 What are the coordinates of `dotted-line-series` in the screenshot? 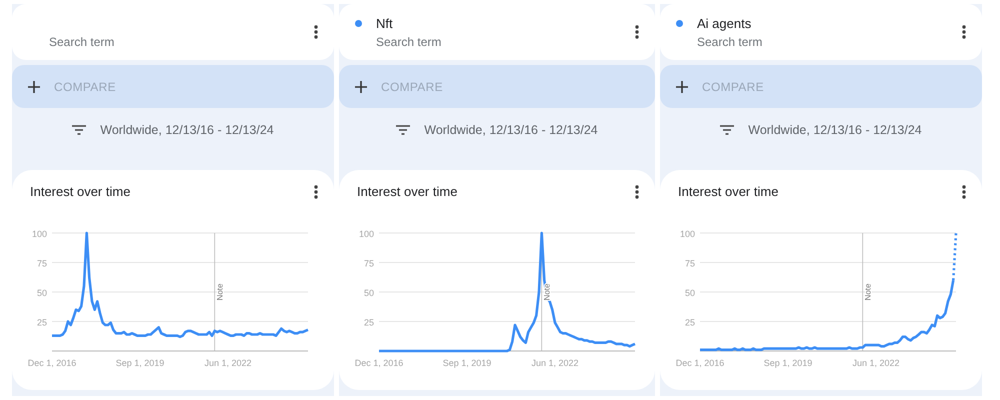 It's located at (955, 256).